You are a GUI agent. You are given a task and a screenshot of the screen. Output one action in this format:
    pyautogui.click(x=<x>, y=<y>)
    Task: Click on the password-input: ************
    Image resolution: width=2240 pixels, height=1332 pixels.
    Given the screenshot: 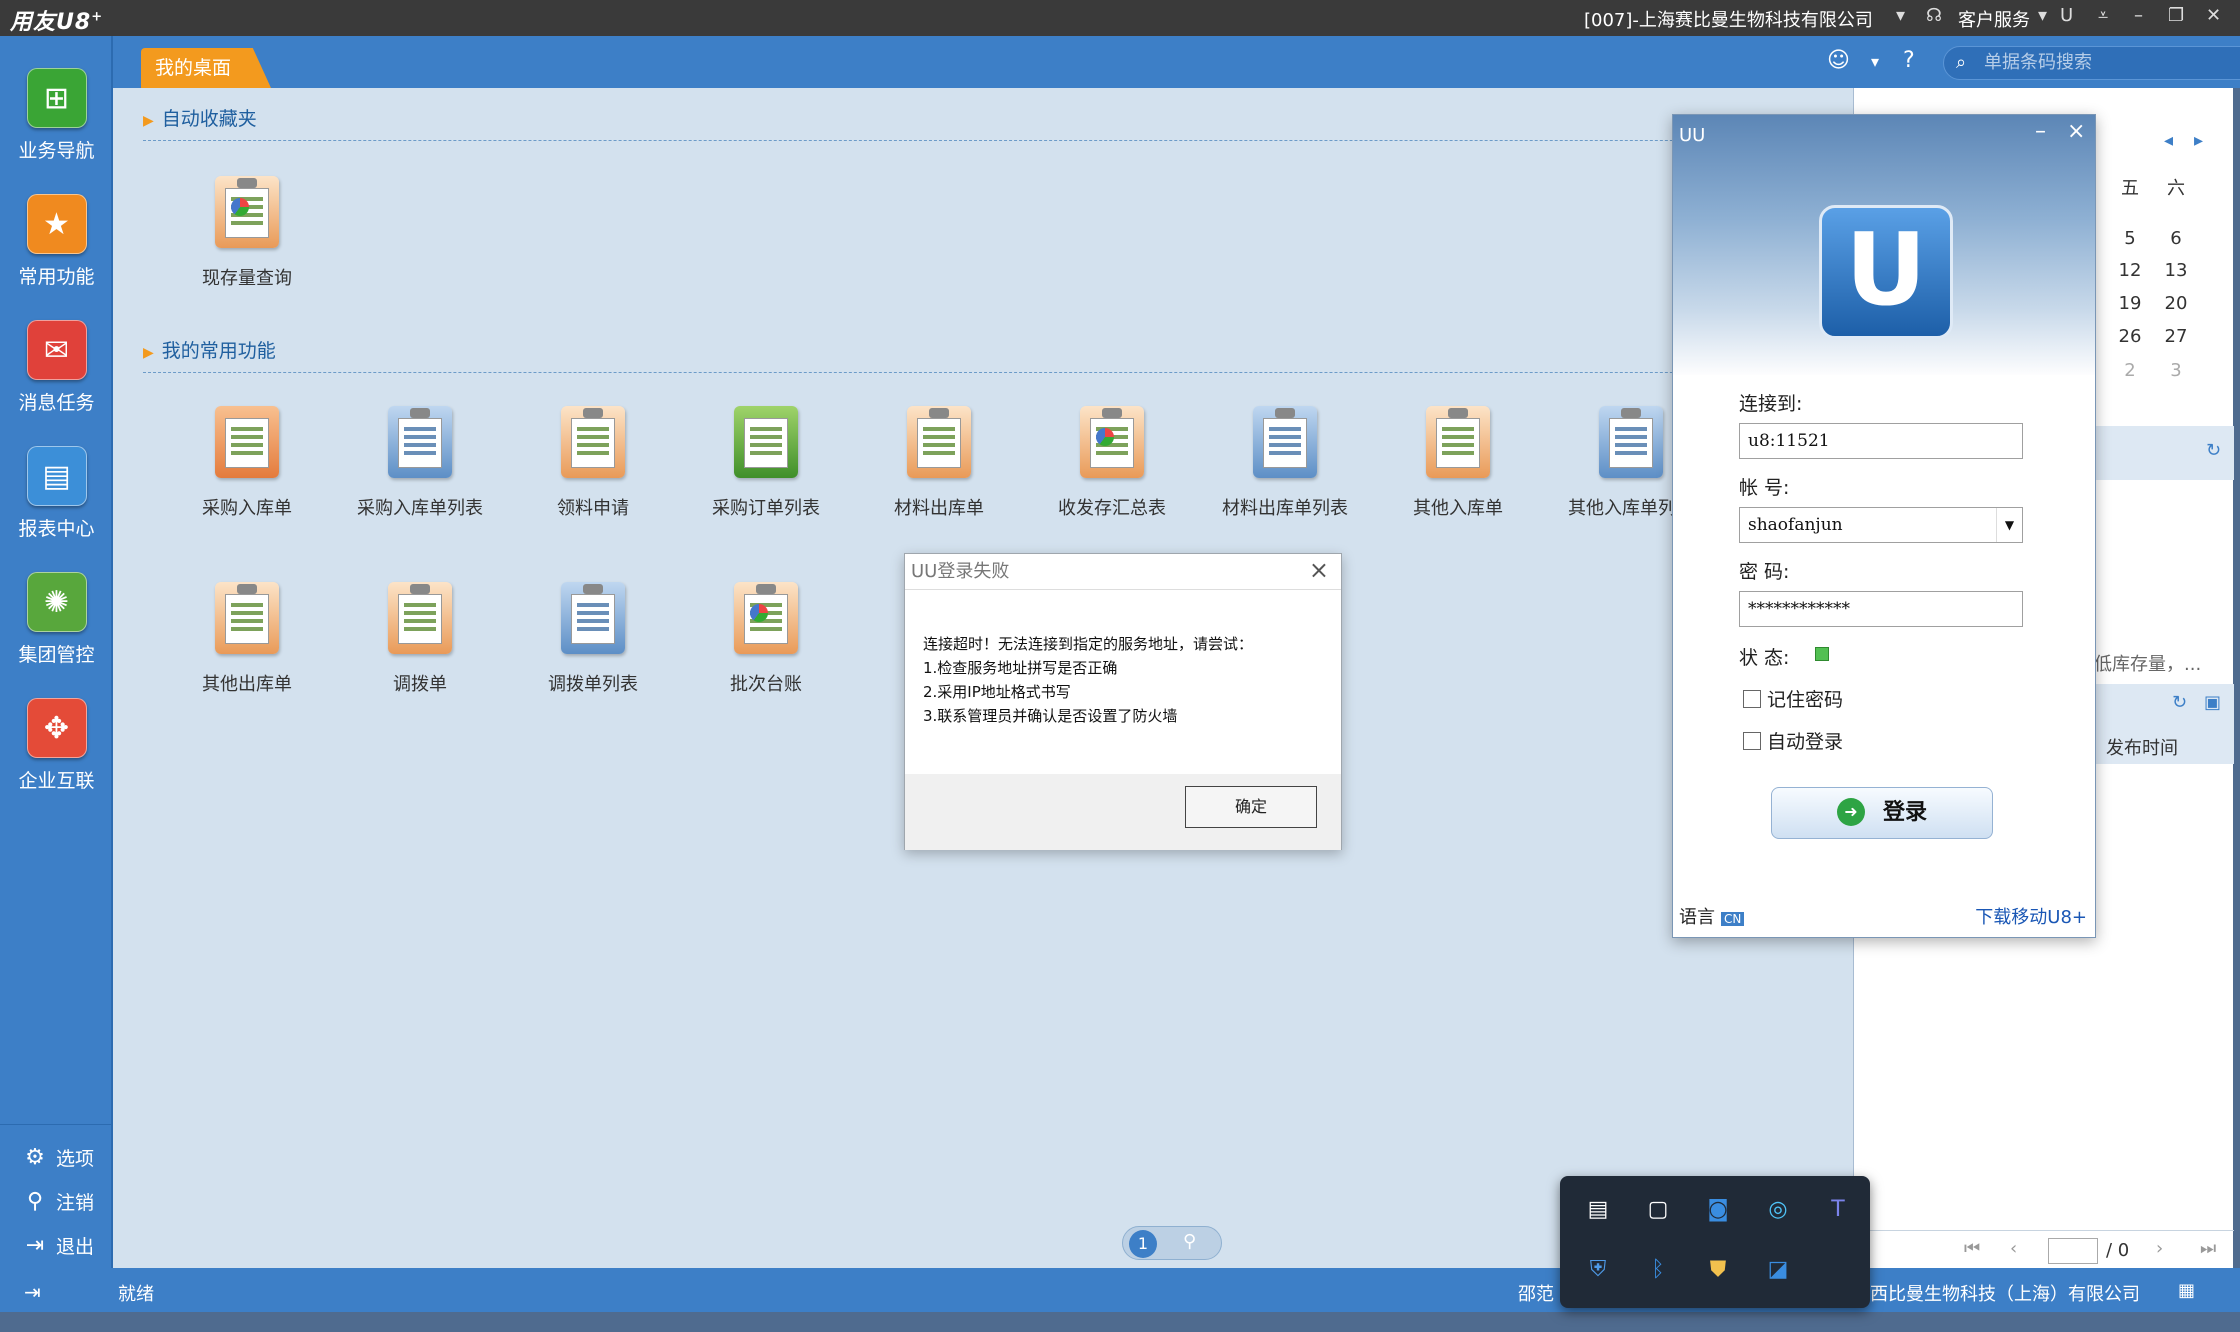 What is the action you would take?
    pyautogui.click(x=1881, y=609)
    